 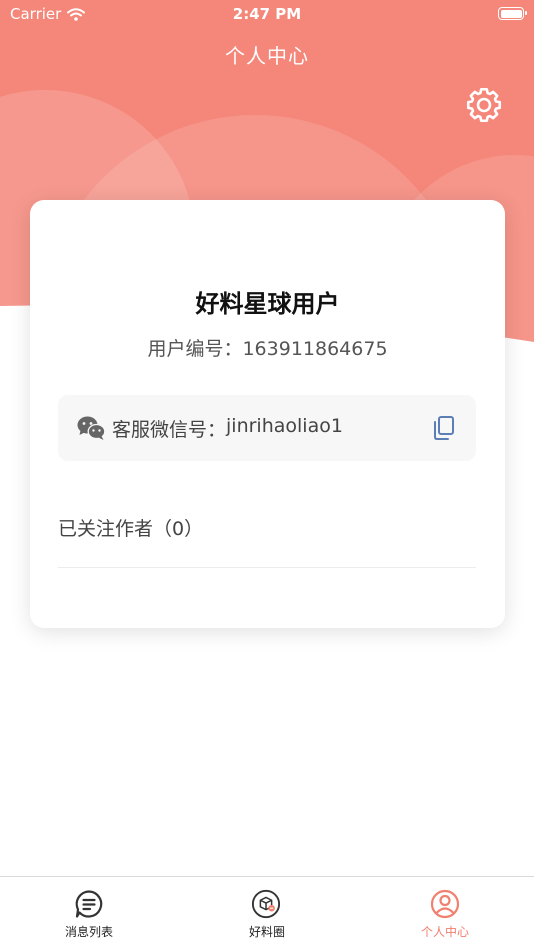 I want to click on tab-haoliao-circle: 好料圈, so click(x=267, y=914).